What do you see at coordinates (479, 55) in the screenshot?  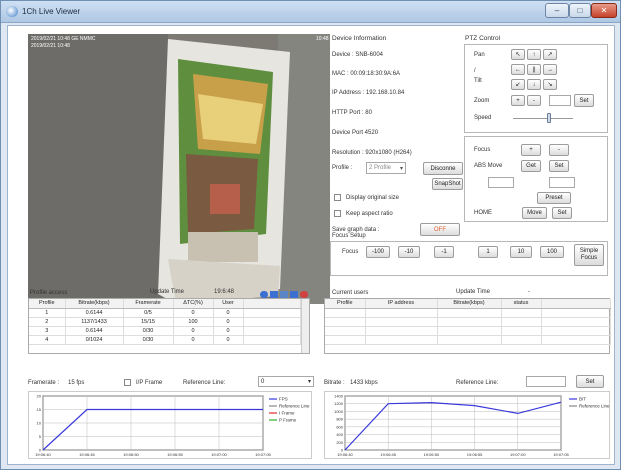 I see `pan-label: Pan` at bounding box center [479, 55].